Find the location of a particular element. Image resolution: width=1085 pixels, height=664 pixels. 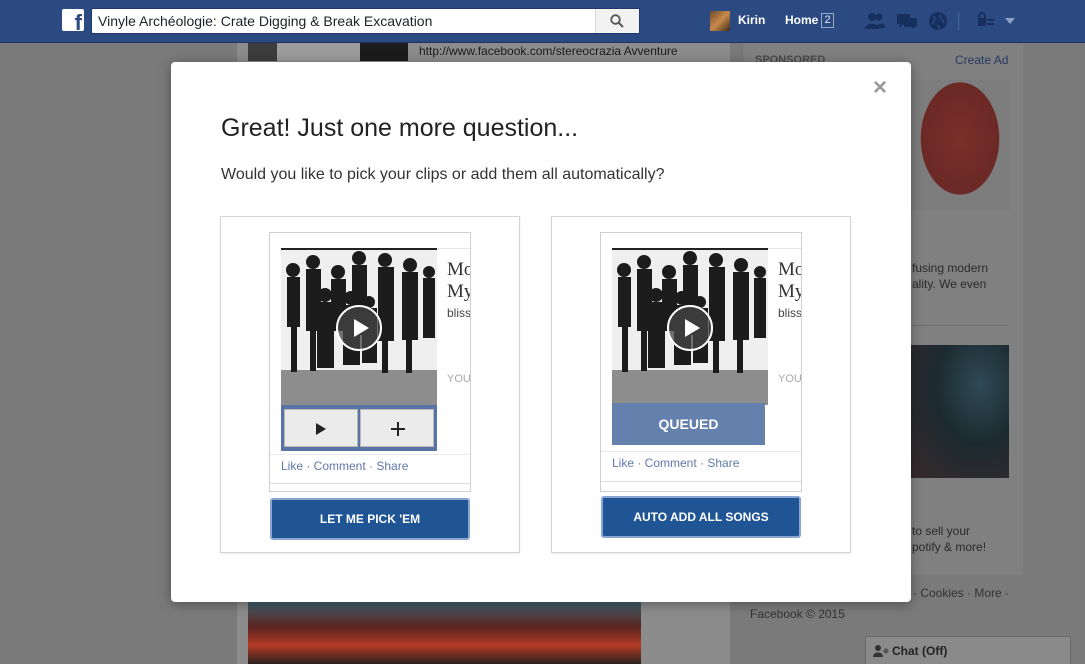

chat-status-label: Chat (Off) is located at coordinates (920, 651).